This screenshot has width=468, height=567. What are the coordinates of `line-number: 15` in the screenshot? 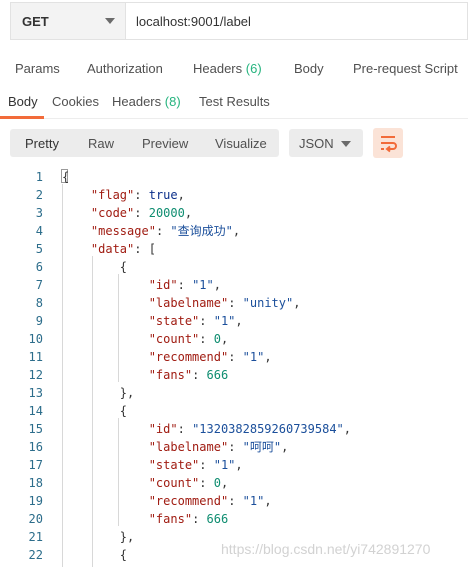 It's located at (35, 429).